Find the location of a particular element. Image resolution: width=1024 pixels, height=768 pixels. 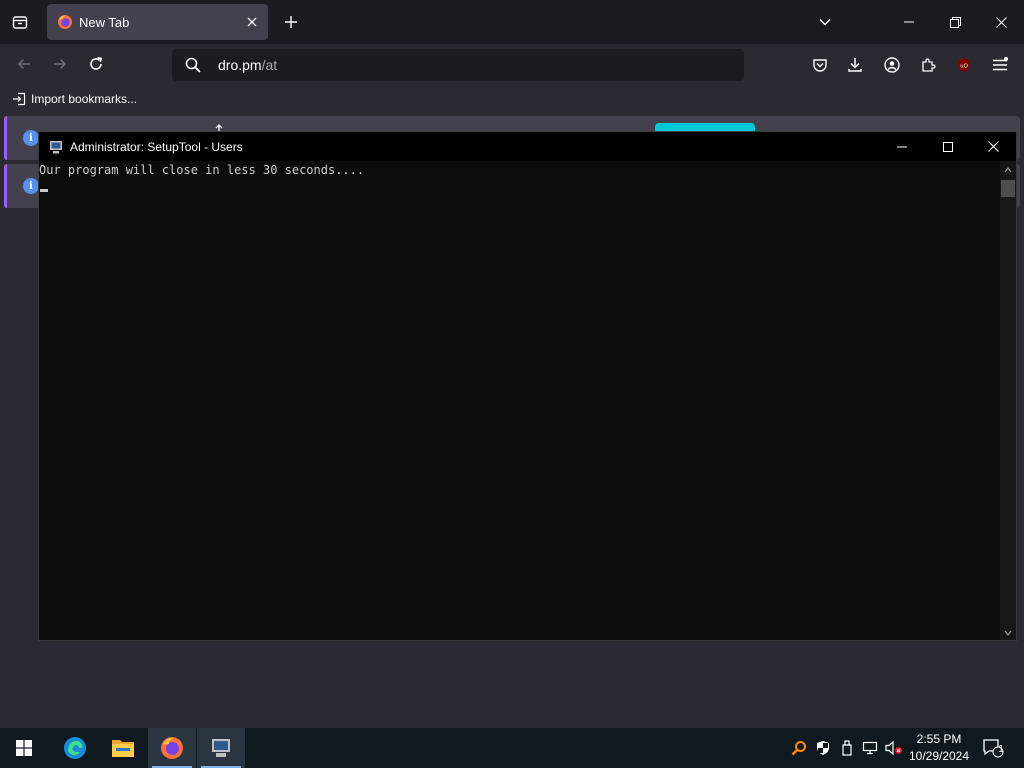

tab-title: New Tab is located at coordinates (104, 22).